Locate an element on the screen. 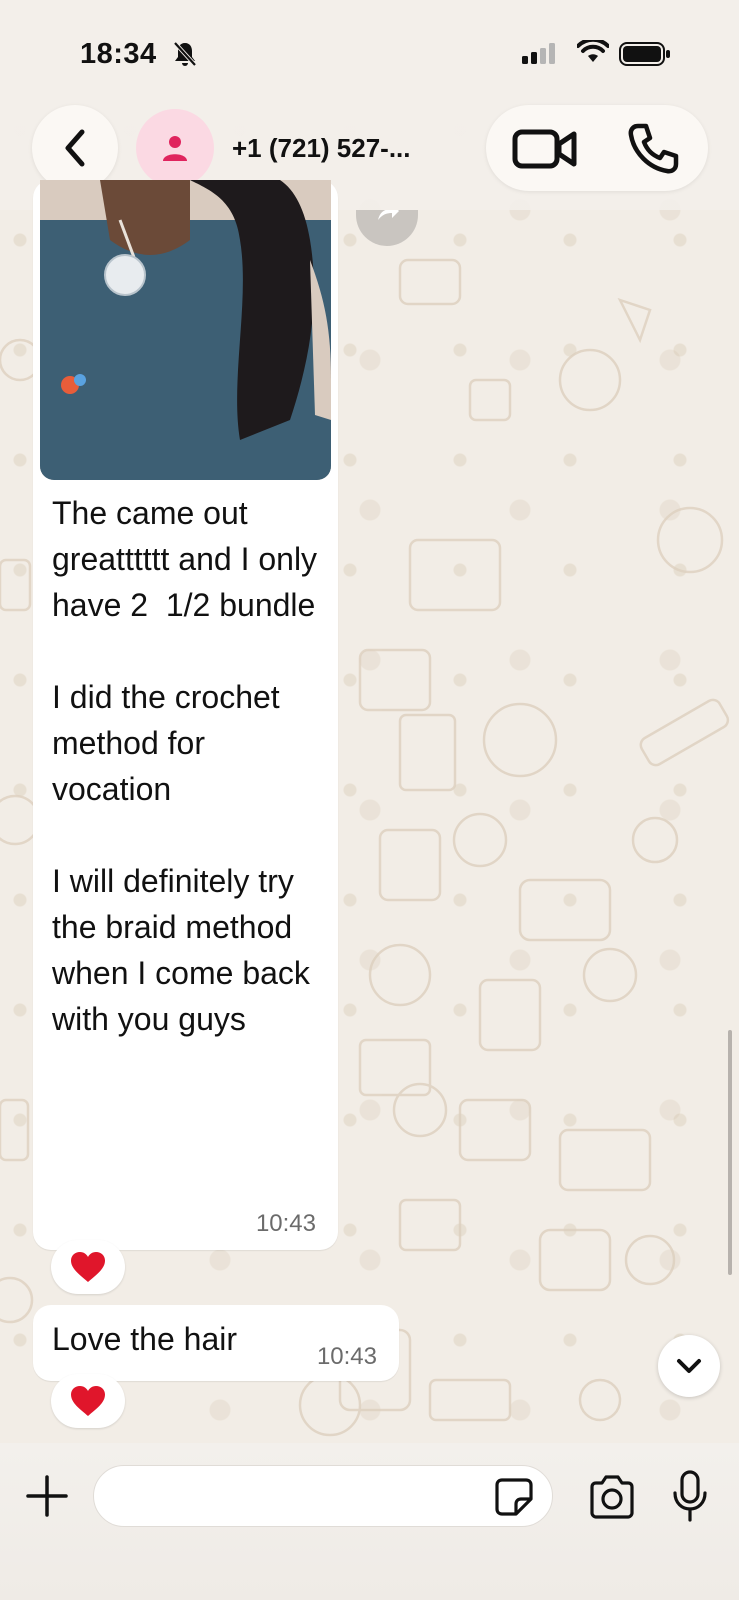 The width and height of the screenshot is (739, 1600). message-text: Love the hair is located at coordinates (145, 1339).